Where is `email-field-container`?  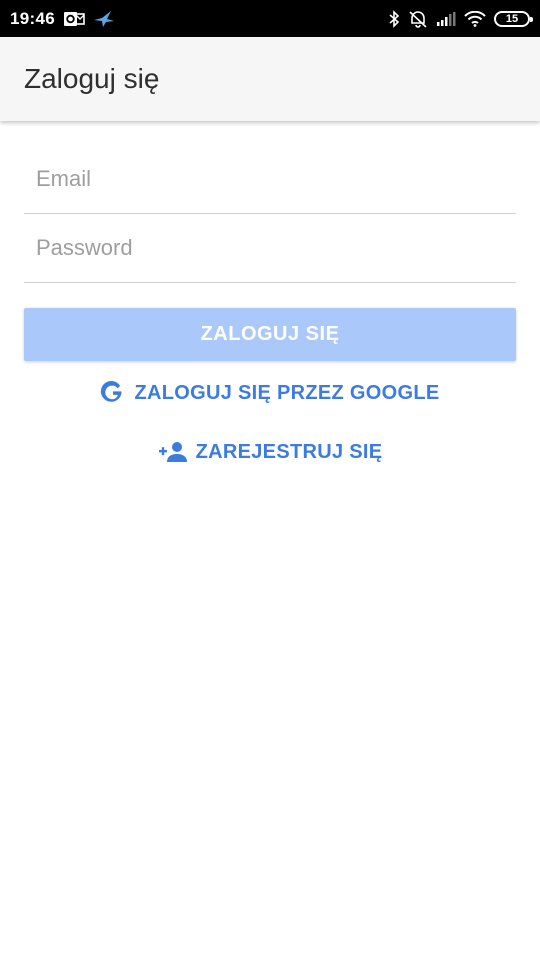
email-field-container is located at coordinates (270, 179).